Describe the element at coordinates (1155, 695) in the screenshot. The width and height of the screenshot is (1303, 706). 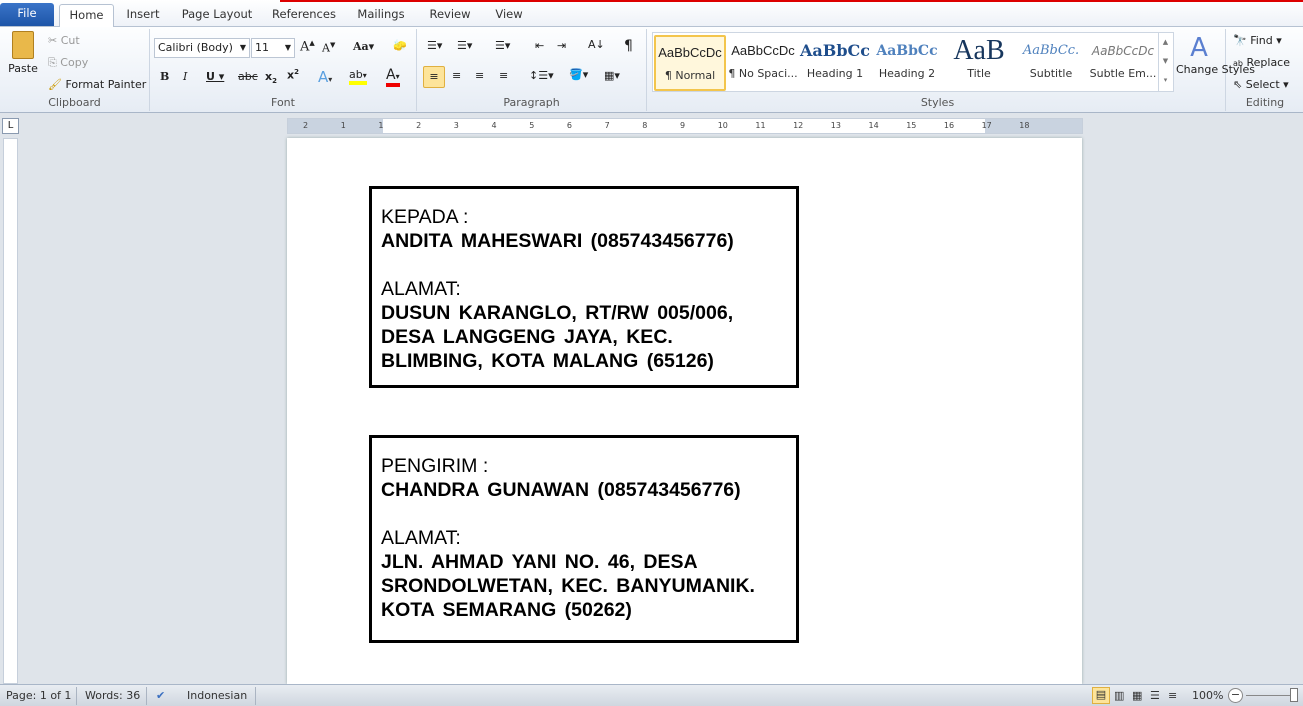
I see `outline-view-icon: ☰` at that location.